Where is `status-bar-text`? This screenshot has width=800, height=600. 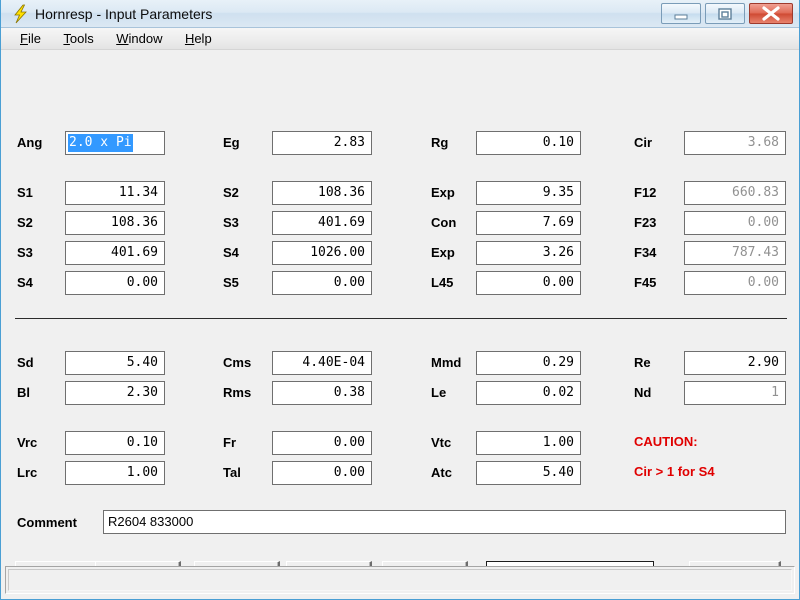 status-bar-text is located at coordinates (400, 580).